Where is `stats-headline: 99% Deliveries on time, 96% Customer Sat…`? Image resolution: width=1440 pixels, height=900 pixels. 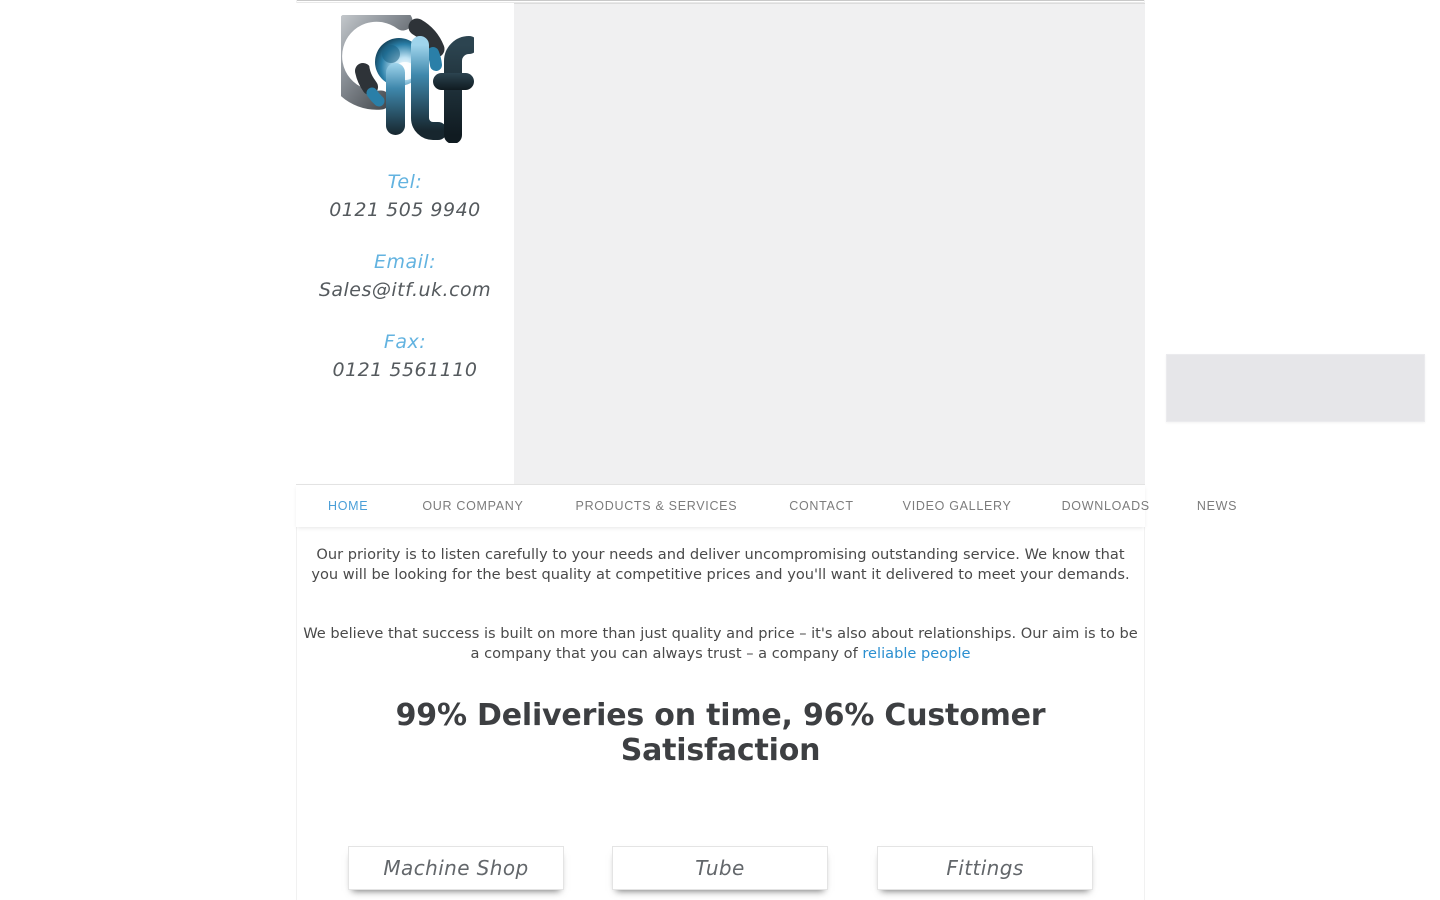 stats-headline: 99% Deliveries on time, 96% Customer Sat… is located at coordinates (720, 733).